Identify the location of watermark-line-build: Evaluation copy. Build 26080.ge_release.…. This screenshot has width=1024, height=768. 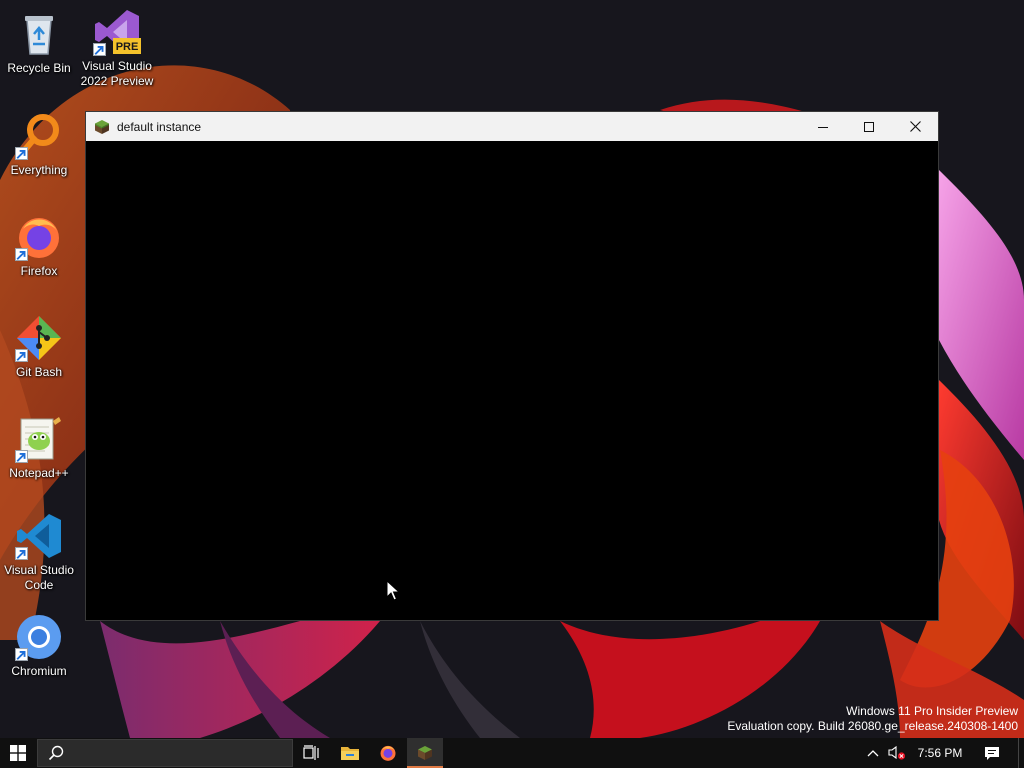
(872, 726).